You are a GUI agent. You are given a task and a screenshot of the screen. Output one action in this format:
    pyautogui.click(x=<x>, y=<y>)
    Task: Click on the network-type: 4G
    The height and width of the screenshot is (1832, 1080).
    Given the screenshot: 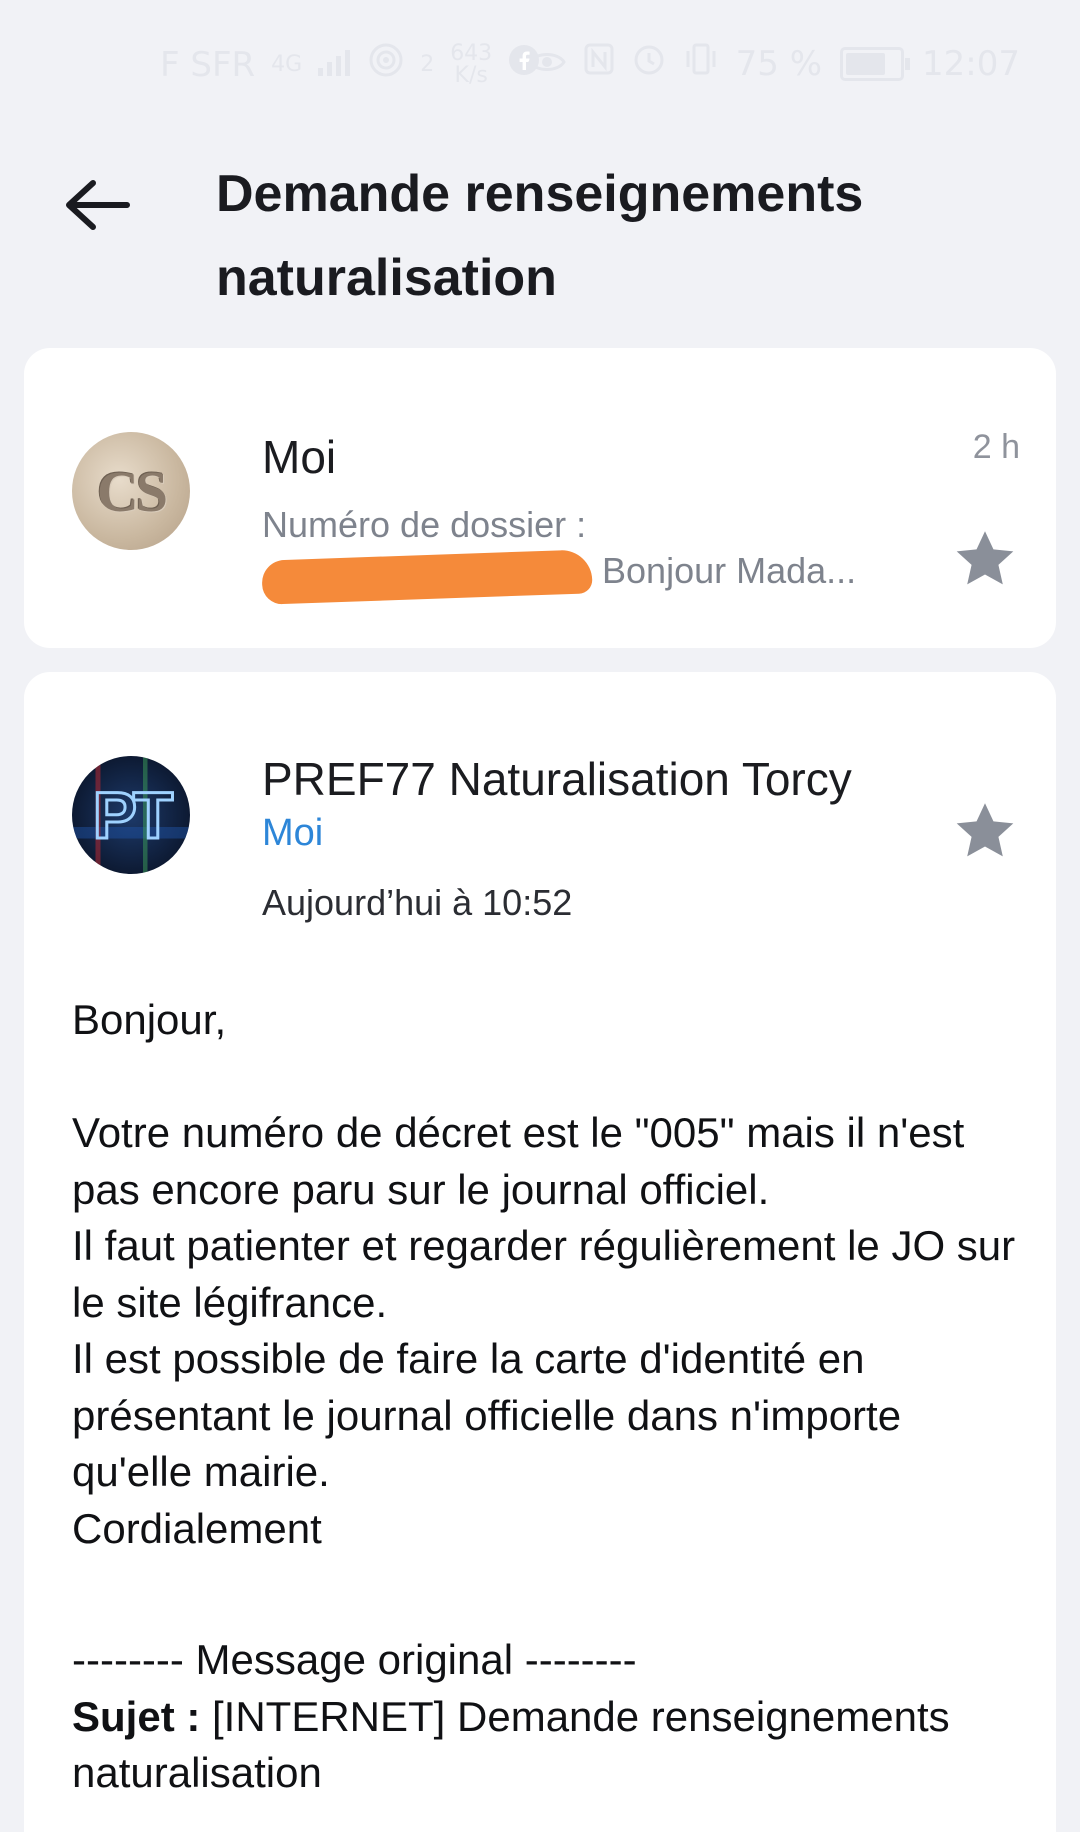 What is the action you would take?
    pyautogui.click(x=287, y=64)
    